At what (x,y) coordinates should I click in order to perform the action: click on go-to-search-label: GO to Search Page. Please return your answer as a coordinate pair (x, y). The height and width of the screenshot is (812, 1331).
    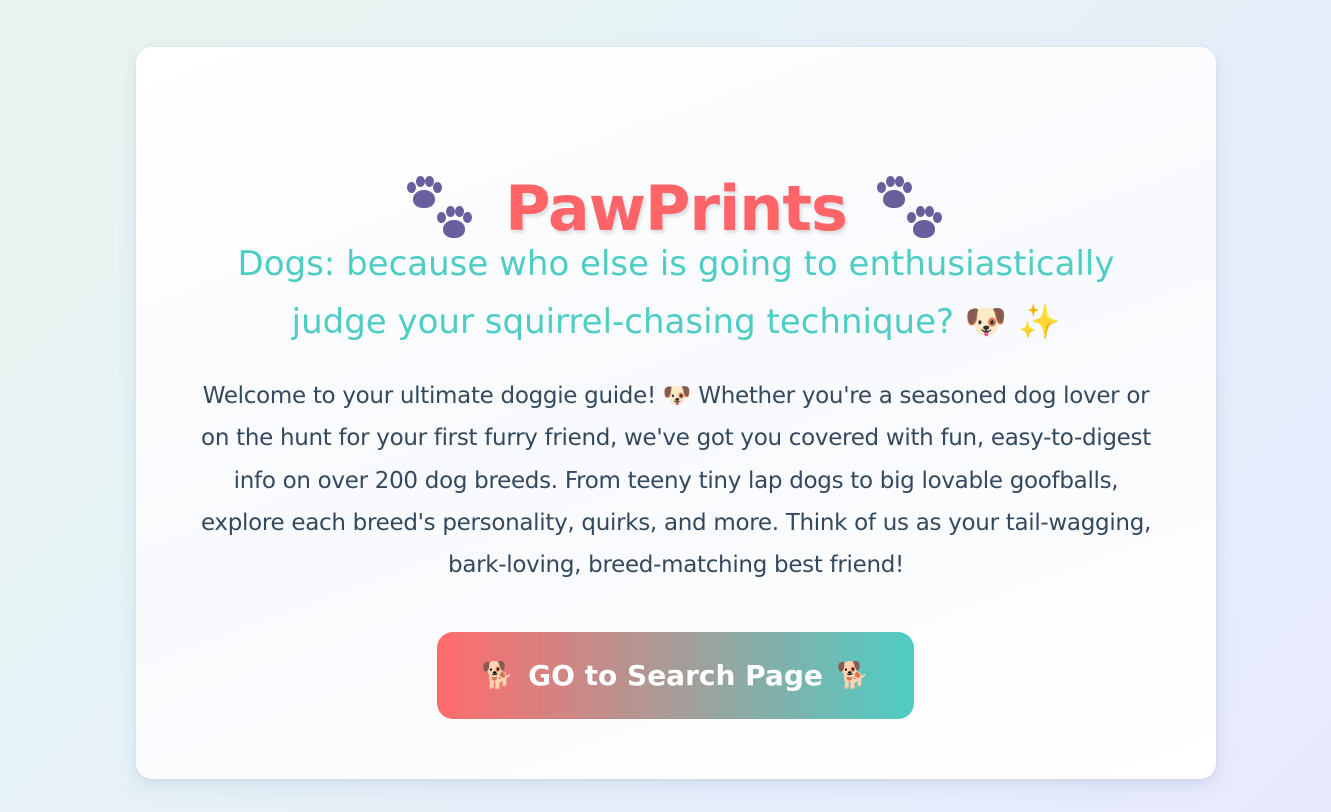
    Looking at the image, I should click on (675, 675).